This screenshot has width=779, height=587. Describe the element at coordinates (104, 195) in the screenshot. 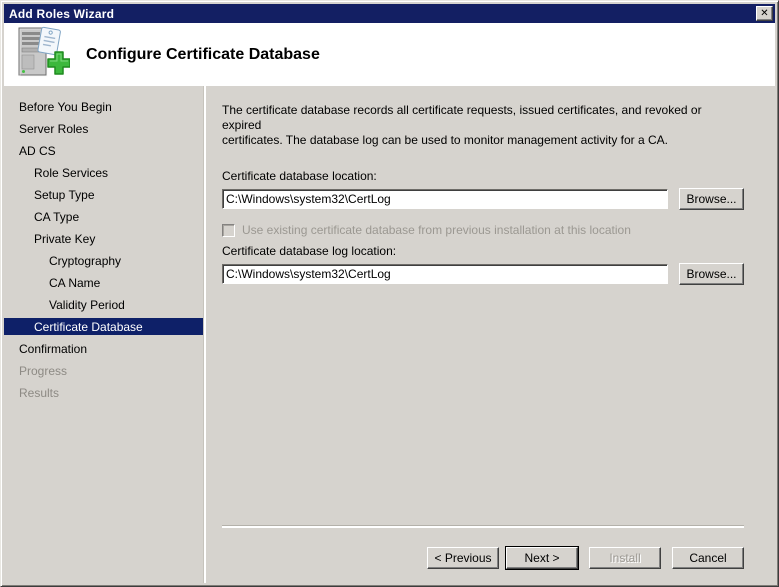

I see `sidebar-item-setup-type: Setup Type` at that location.